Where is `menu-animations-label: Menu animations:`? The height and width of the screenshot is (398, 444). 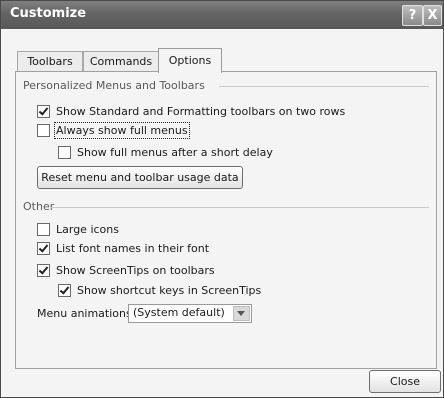
menu-animations-label: Menu animations: is located at coordinates (86, 313).